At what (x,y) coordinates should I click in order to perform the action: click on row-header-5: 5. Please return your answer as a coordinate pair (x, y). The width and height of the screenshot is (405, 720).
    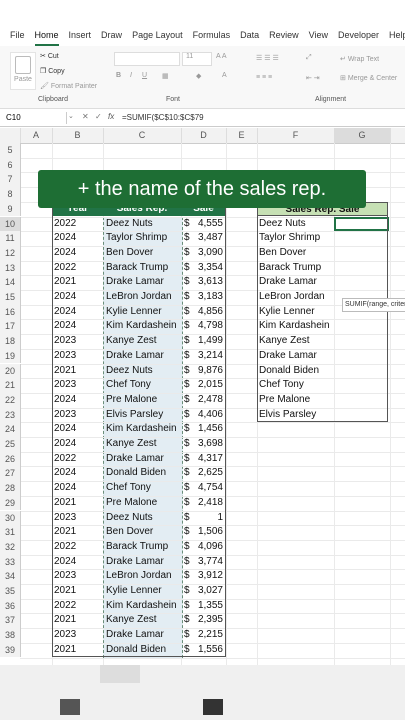
    Looking at the image, I should click on (10, 150).